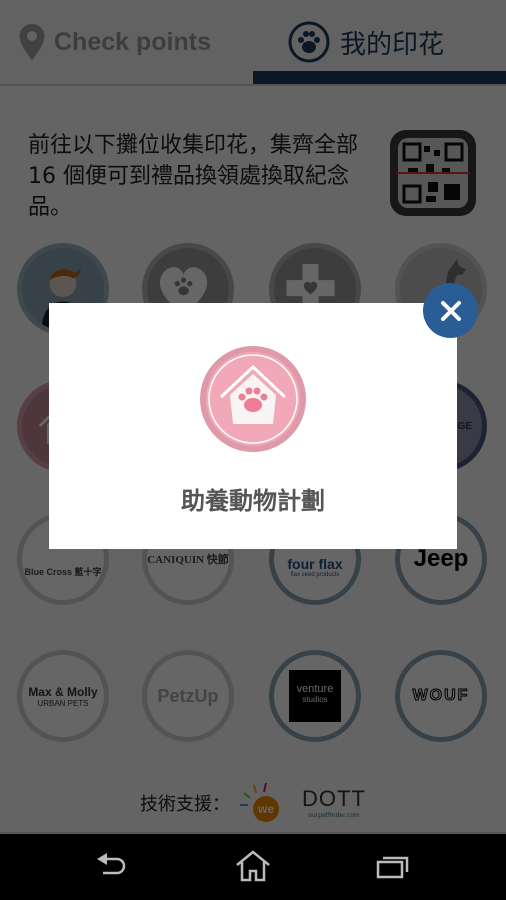  I want to click on home-button, so click(253, 866).